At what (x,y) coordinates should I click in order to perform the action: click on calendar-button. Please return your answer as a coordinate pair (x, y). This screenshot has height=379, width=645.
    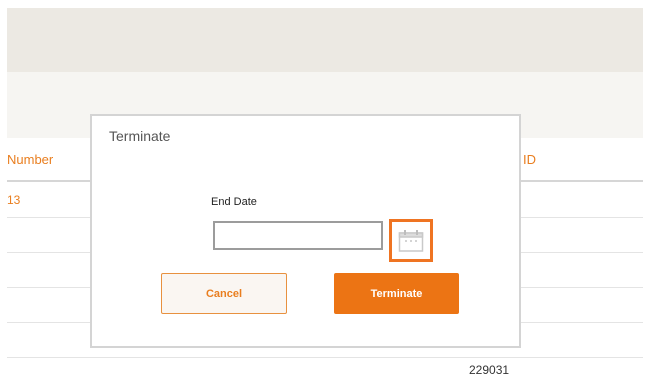
    Looking at the image, I should click on (411, 240).